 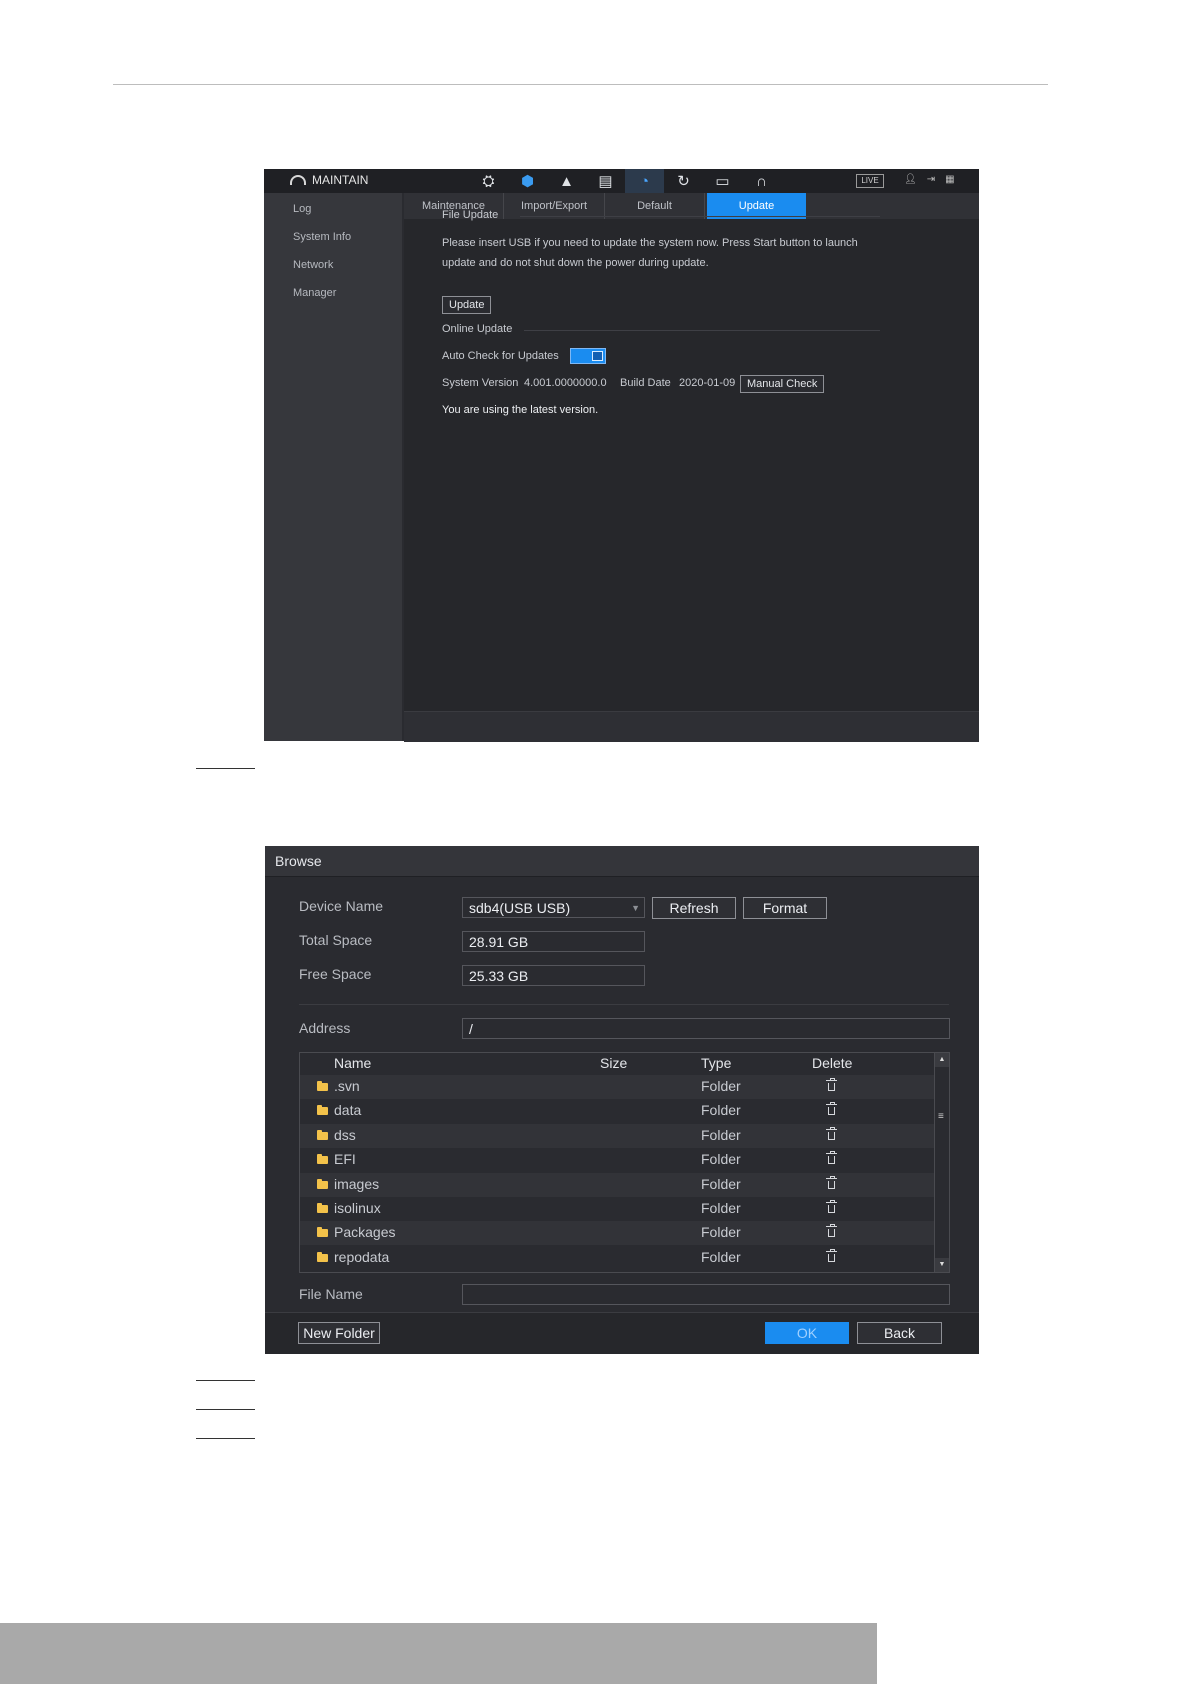 What do you see at coordinates (707, 383) in the screenshot?
I see `build-date-value: 2020-01-09` at bounding box center [707, 383].